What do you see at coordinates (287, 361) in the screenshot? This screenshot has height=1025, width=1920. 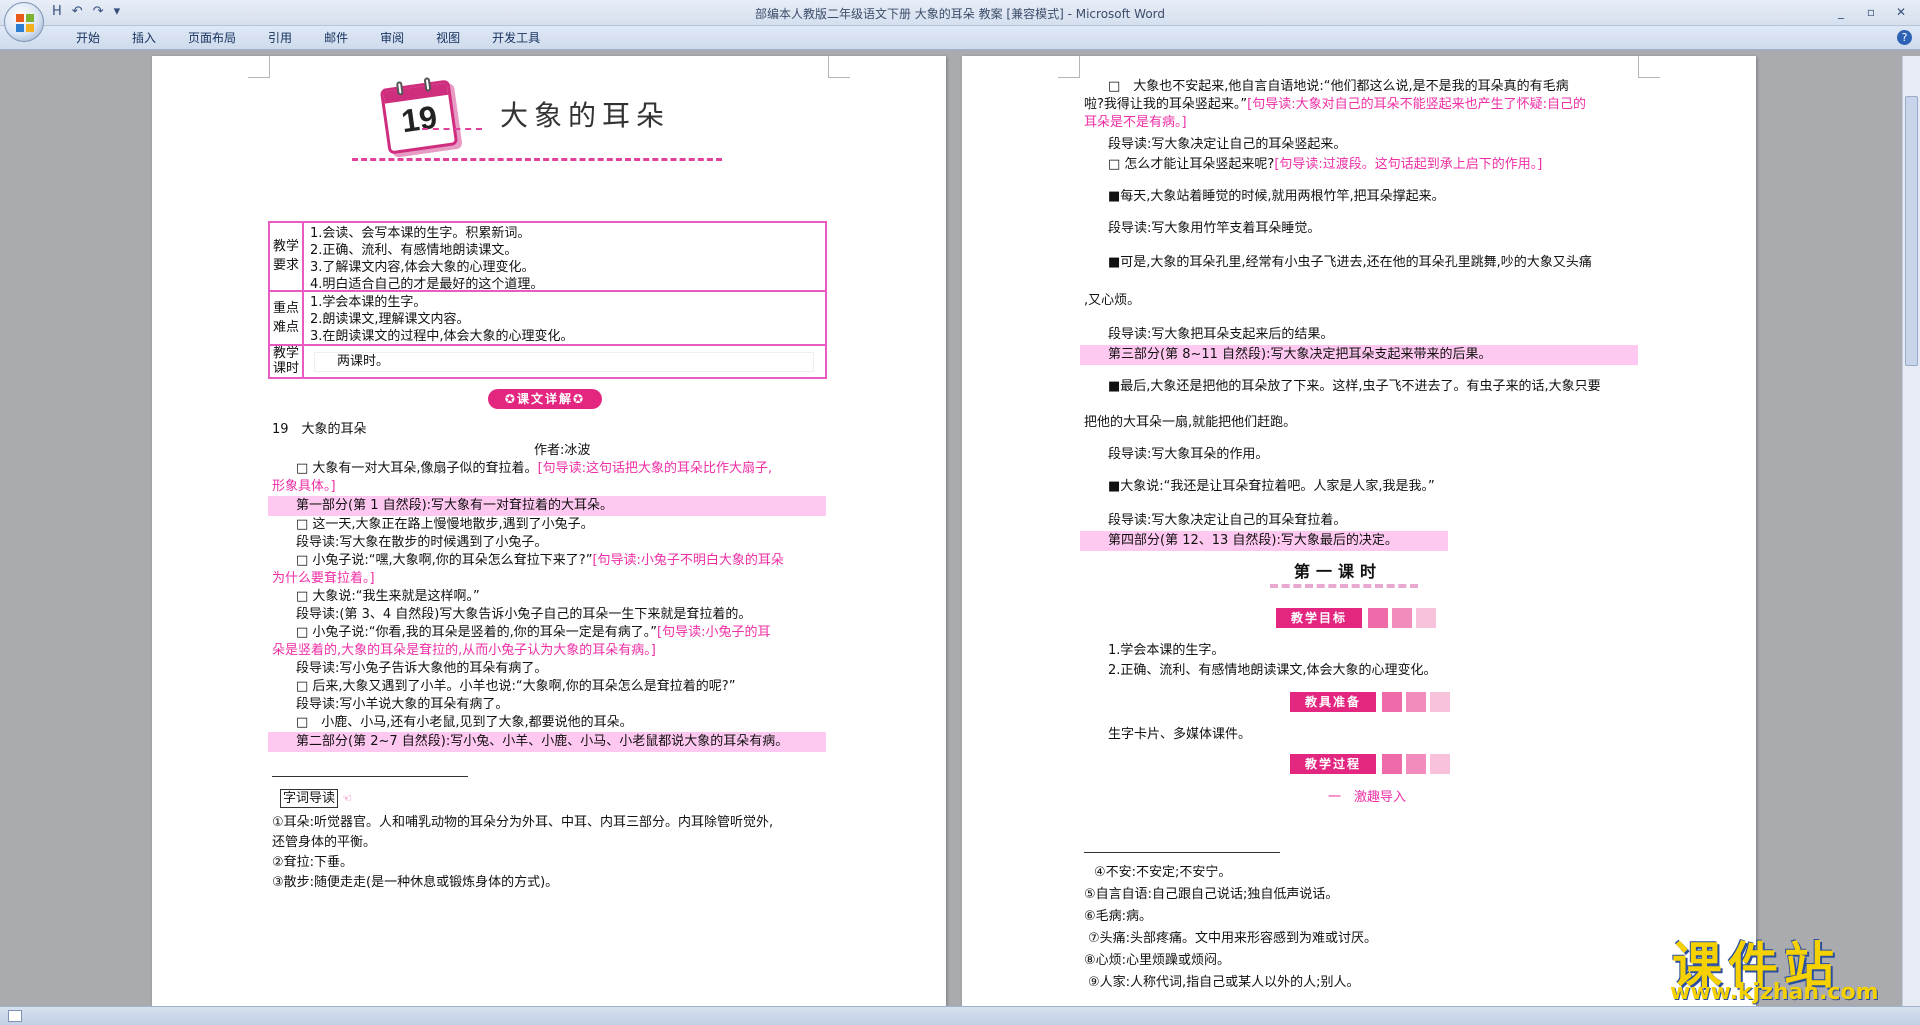 I see `row-header: 教学 课时` at bounding box center [287, 361].